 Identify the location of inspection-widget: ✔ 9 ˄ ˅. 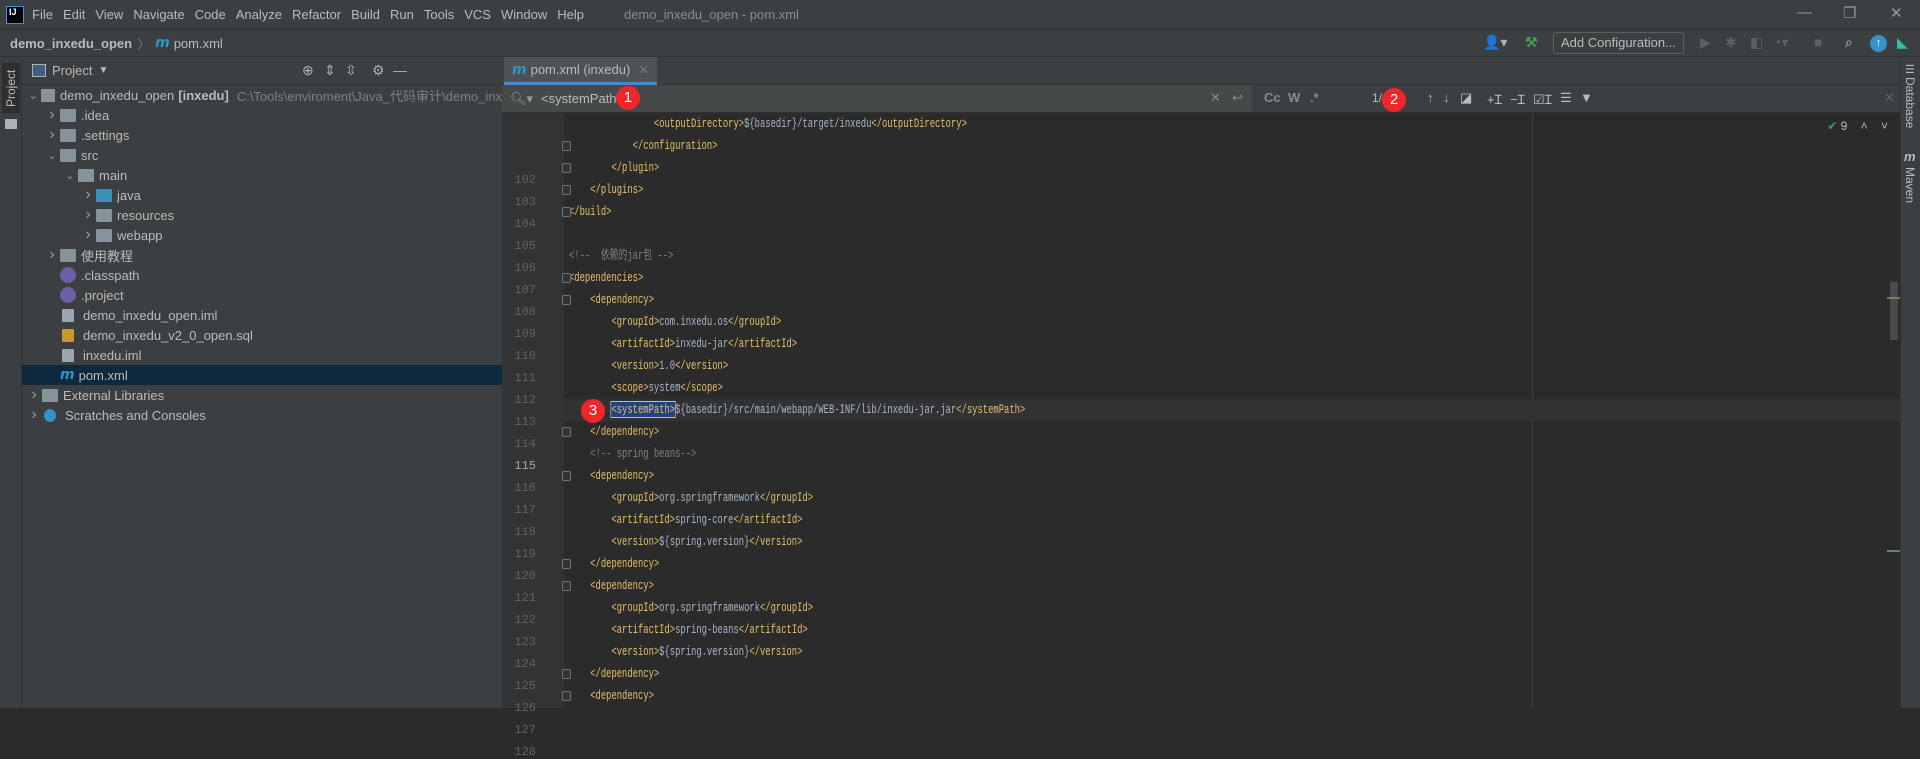
(1857, 126).